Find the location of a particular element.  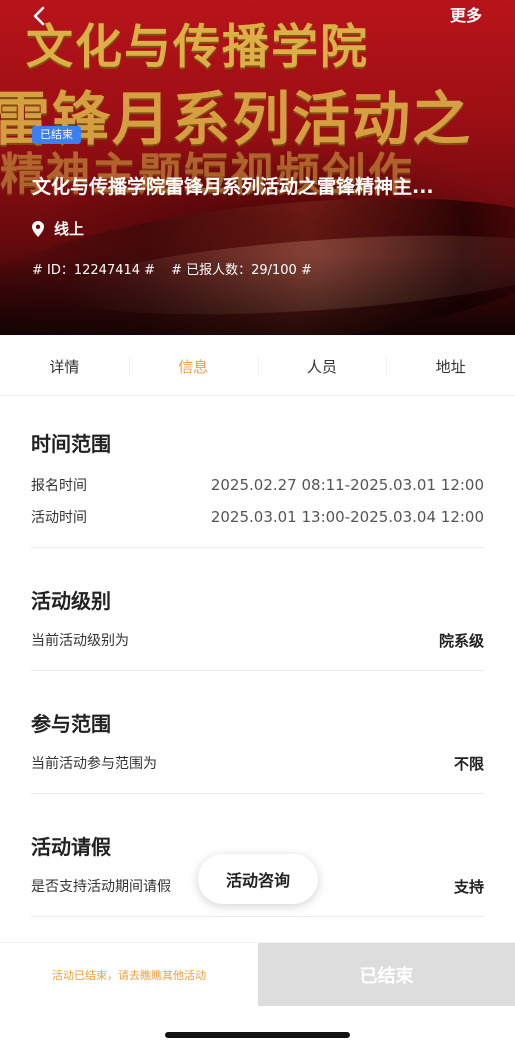

banner-text-line: 文化与传播学院 is located at coordinates (197, 47).